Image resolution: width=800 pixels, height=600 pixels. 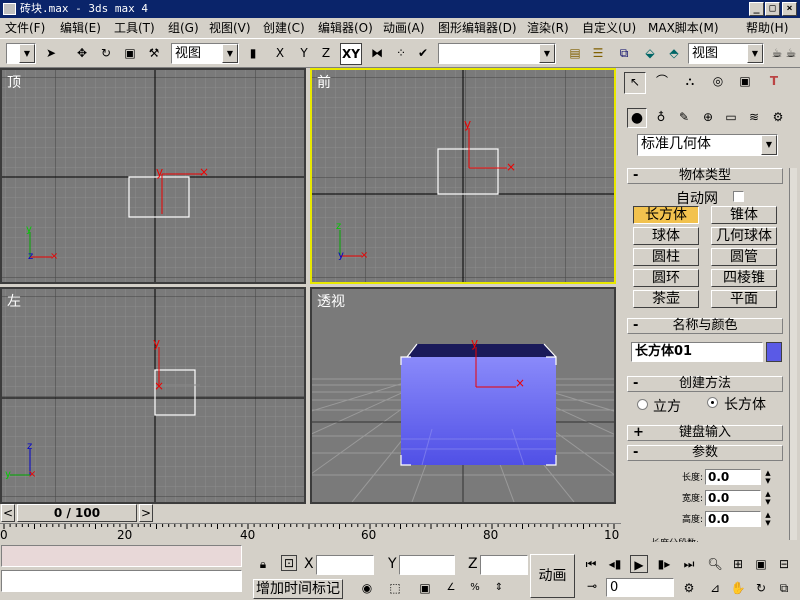 What do you see at coordinates (784, 588) in the screenshot?
I see `maximize-viewport-icon: ⧉` at bounding box center [784, 588].